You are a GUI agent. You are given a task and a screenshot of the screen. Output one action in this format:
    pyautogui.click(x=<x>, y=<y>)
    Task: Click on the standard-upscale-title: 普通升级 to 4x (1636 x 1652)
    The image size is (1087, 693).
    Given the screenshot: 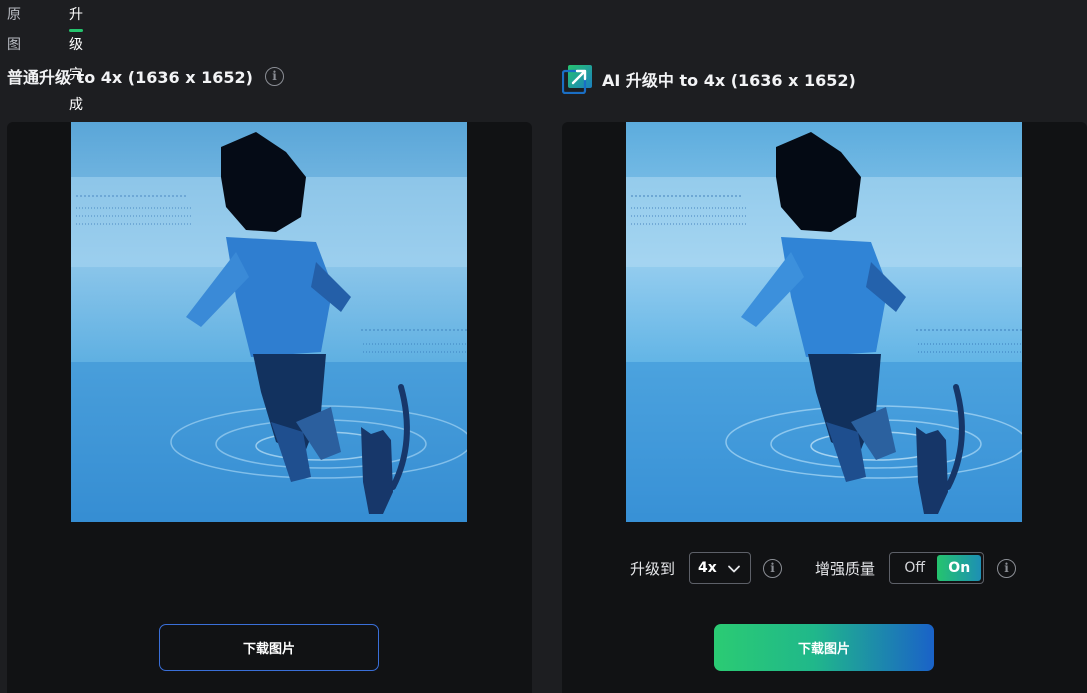 What is the action you would take?
    pyautogui.click(x=130, y=77)
    